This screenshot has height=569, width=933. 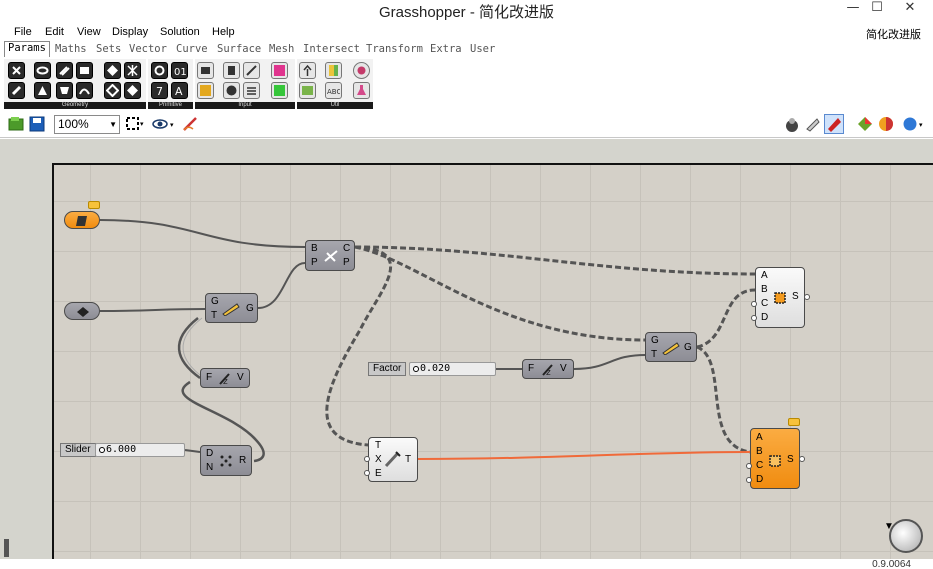 What do you see at coordinates (333, 70) in the screenshot?
I see `gradient-legend-icon` at bounding box center [333, 70].